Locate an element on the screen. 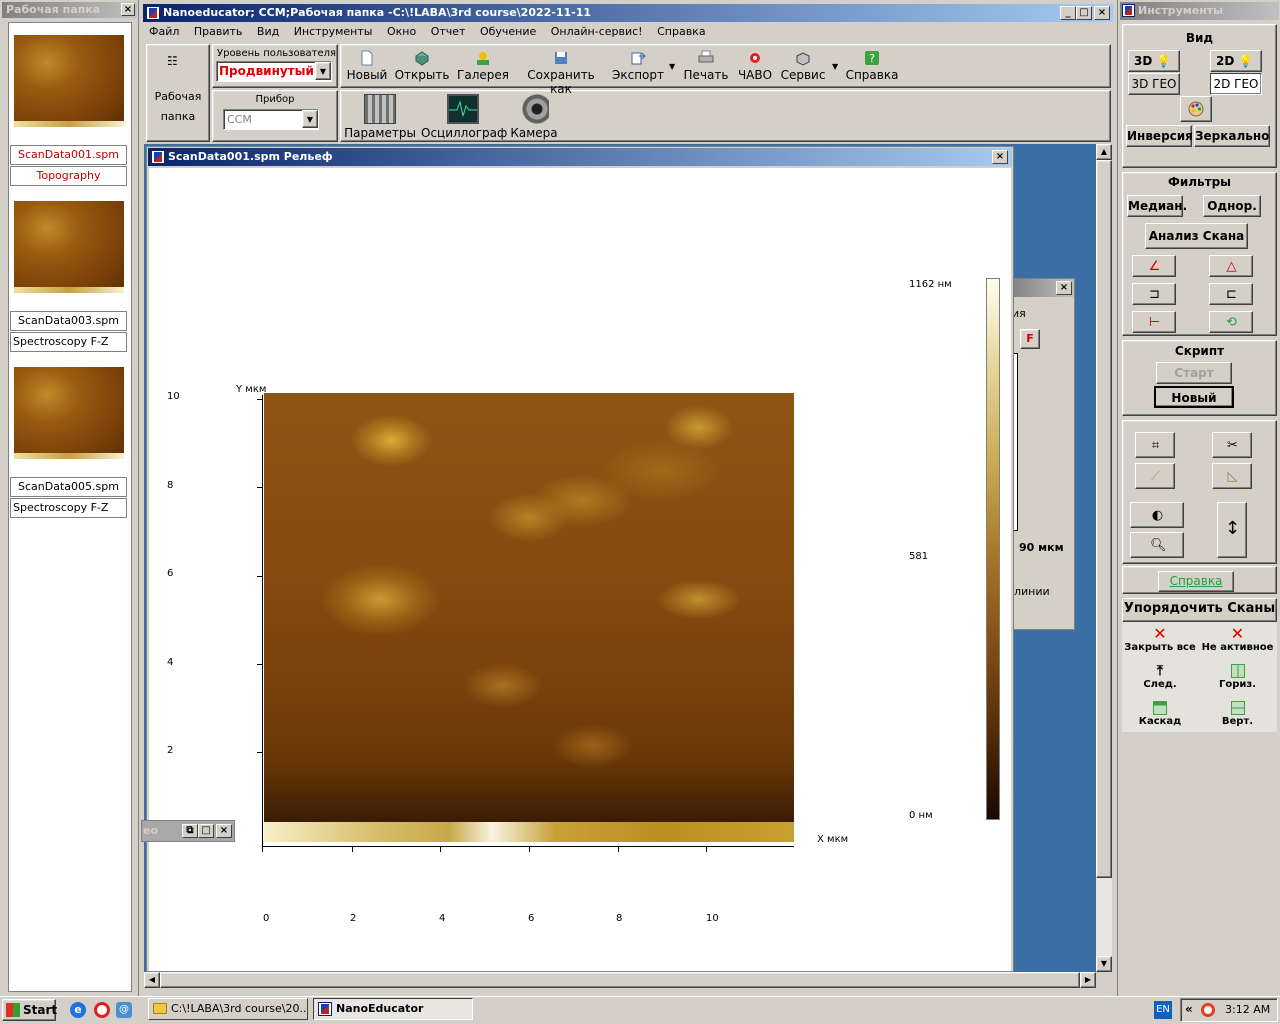 The width and height of the screenshot is (1280, 1024). menu-view: Вид is located at coordinates (268, 31).